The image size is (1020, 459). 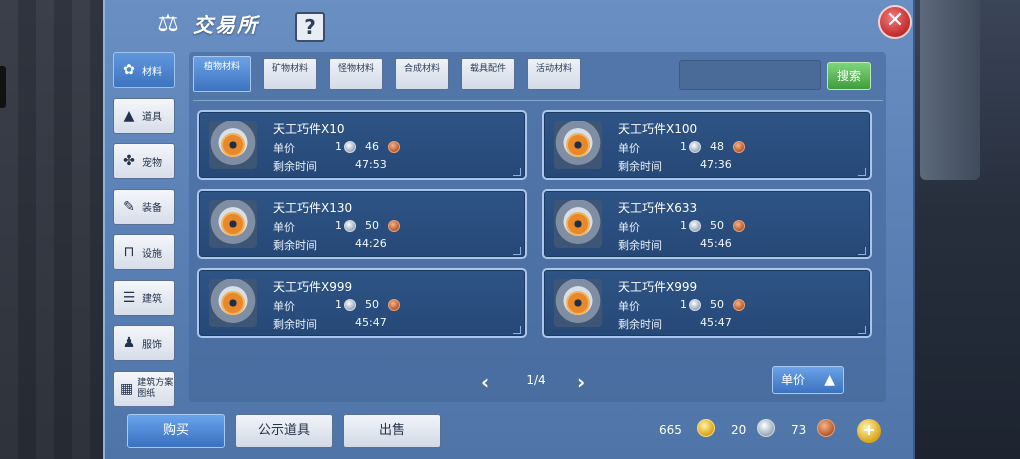 What do you see at coordinates (129, 70) in the screenshot?
I see `materials-icon: ✿` at bounding box center [129, 70].